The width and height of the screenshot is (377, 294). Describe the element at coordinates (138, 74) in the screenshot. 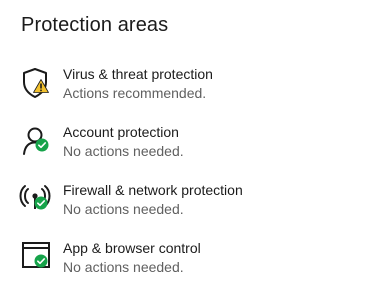

I see `area-label: Virus & threat protection` at that location.